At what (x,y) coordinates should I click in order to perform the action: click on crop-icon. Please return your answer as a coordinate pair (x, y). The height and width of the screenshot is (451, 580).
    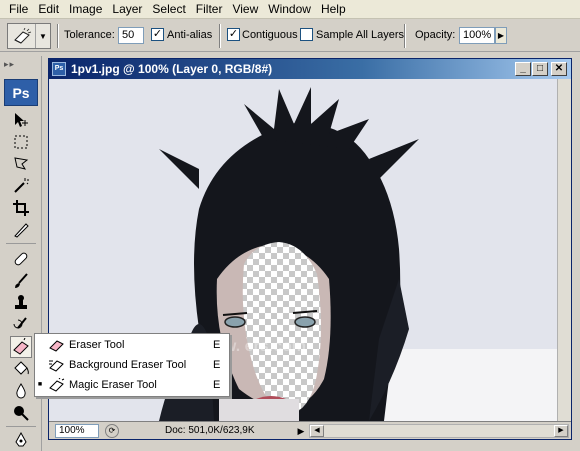
    Looking at the image, I should click on (21, 208).